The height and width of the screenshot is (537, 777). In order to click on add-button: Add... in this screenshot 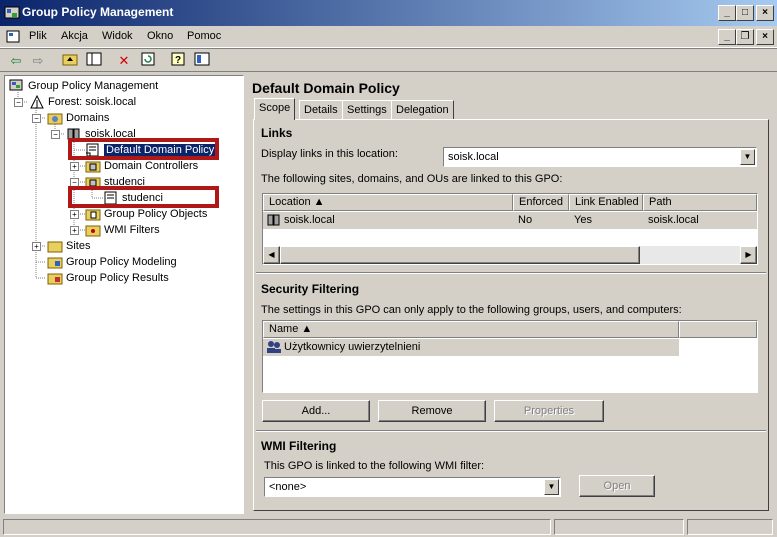, I will do `click(316, 411)`.